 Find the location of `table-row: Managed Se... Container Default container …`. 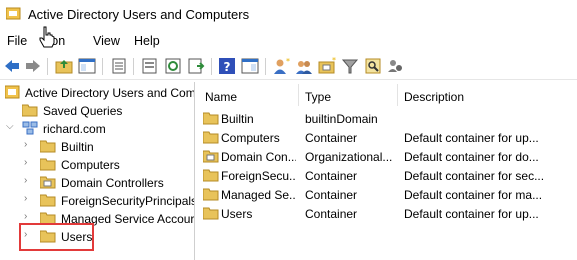

table-row: Managed Se... Container Default container … is located at coordinates (387, 195).